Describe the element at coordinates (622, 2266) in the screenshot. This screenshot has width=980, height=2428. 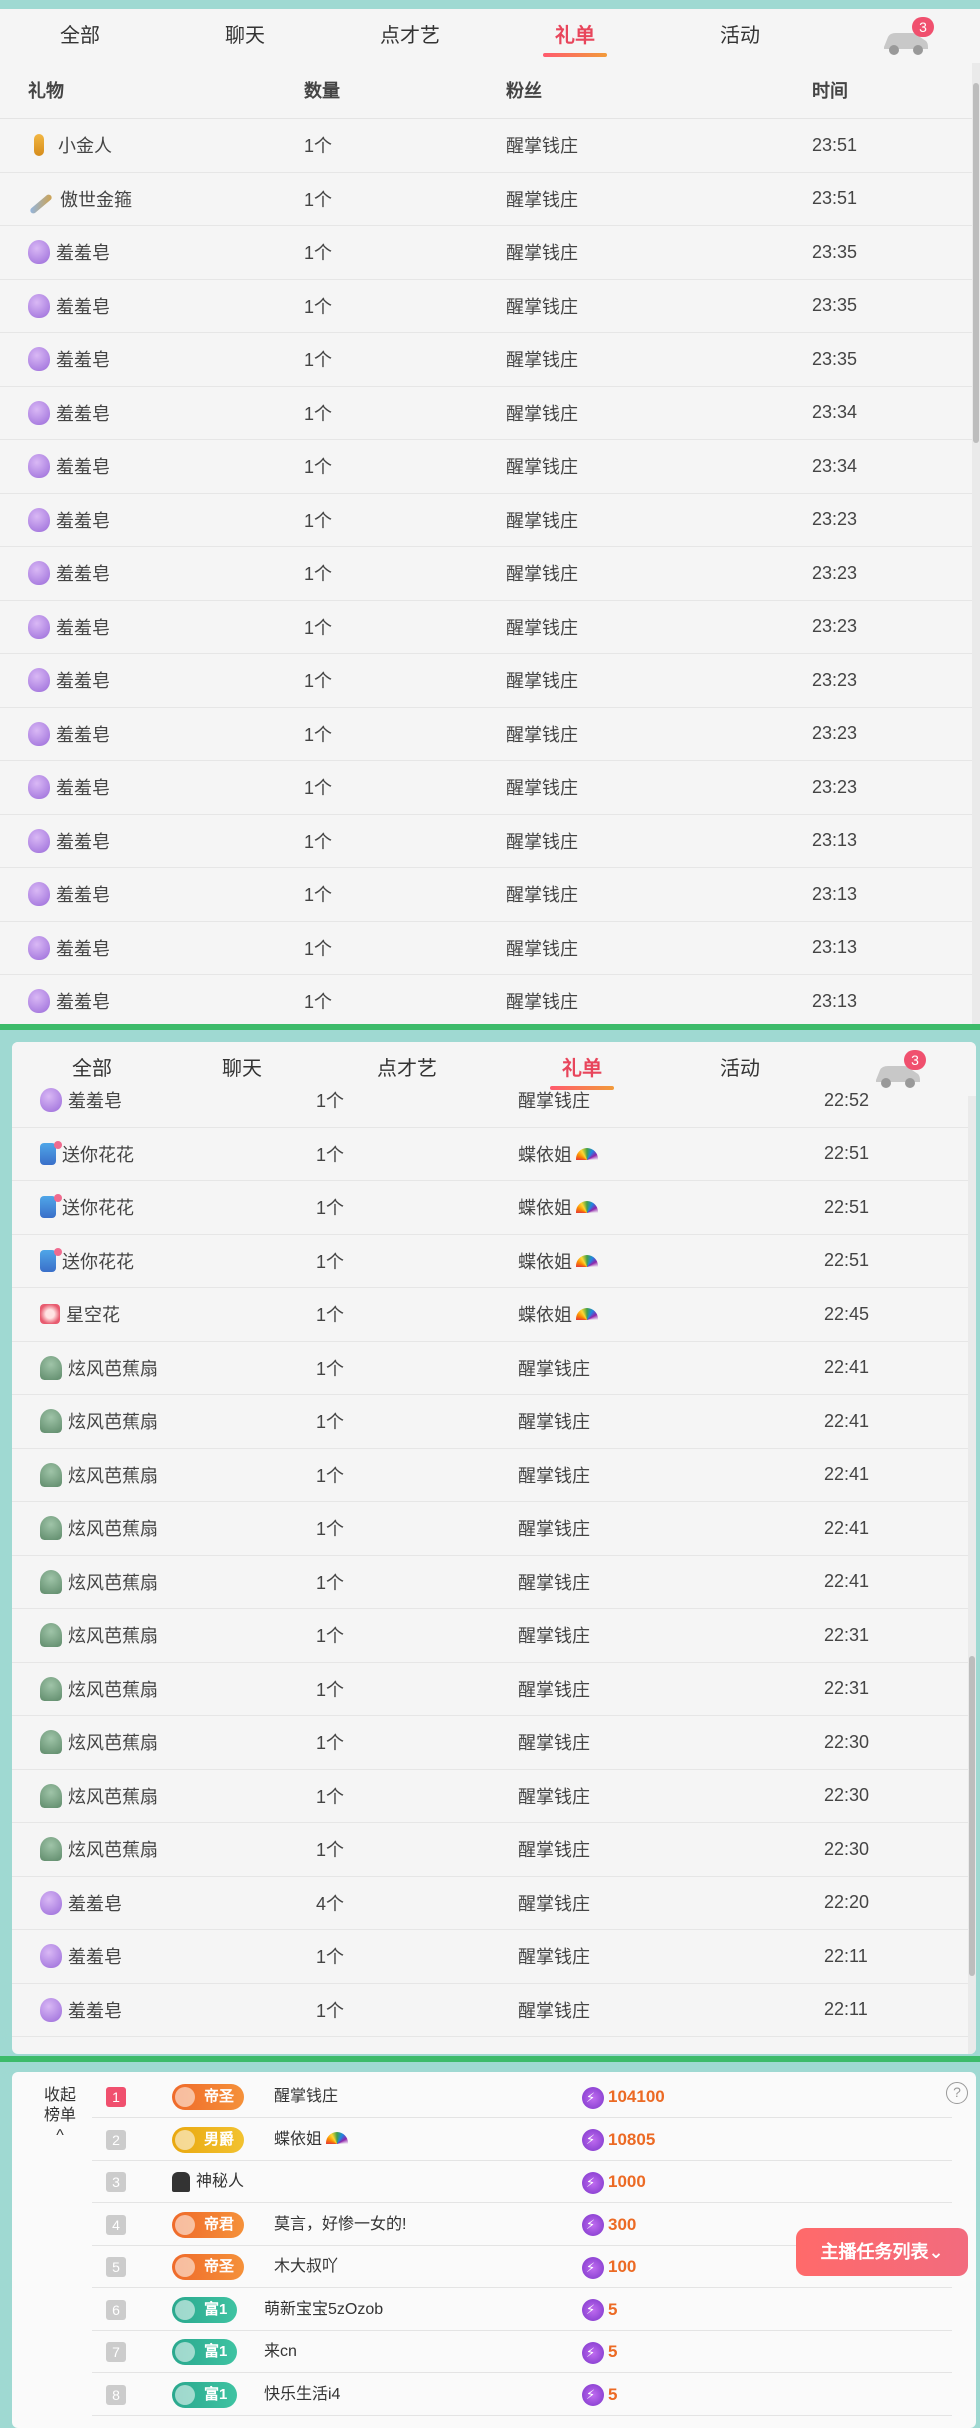
I see `score-value: 100` at that location.